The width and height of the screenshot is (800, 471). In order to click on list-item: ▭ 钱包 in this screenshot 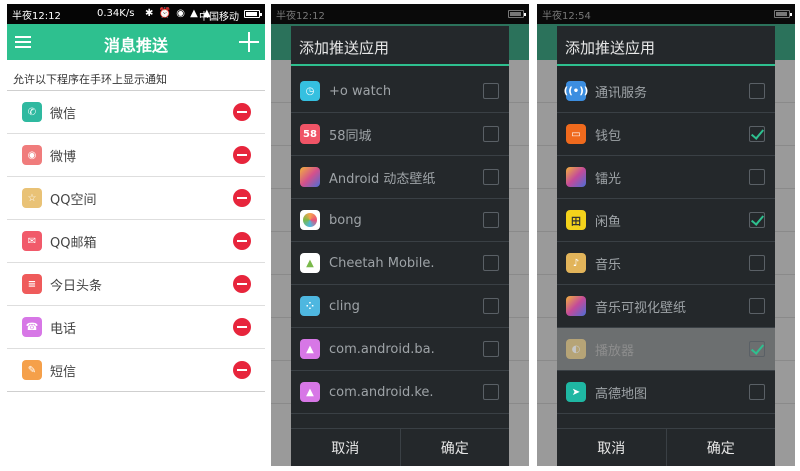, I will do `click(666, 134)`.